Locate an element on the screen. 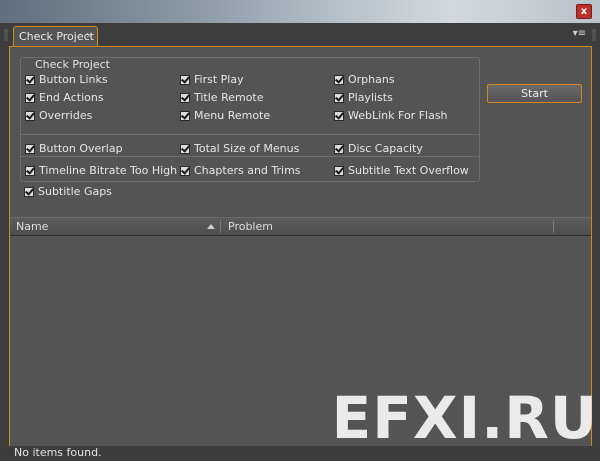 The width and height of the screenshot is (600, 461). checkbox-disc-capacity: Disc Capacity is located at coordinates (378, 148).